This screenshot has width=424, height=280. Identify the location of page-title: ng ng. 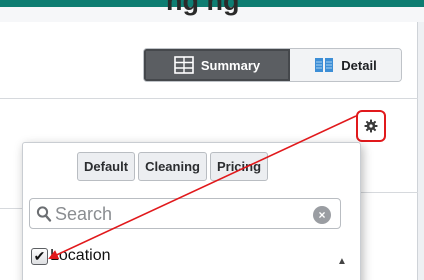
(203, 8).